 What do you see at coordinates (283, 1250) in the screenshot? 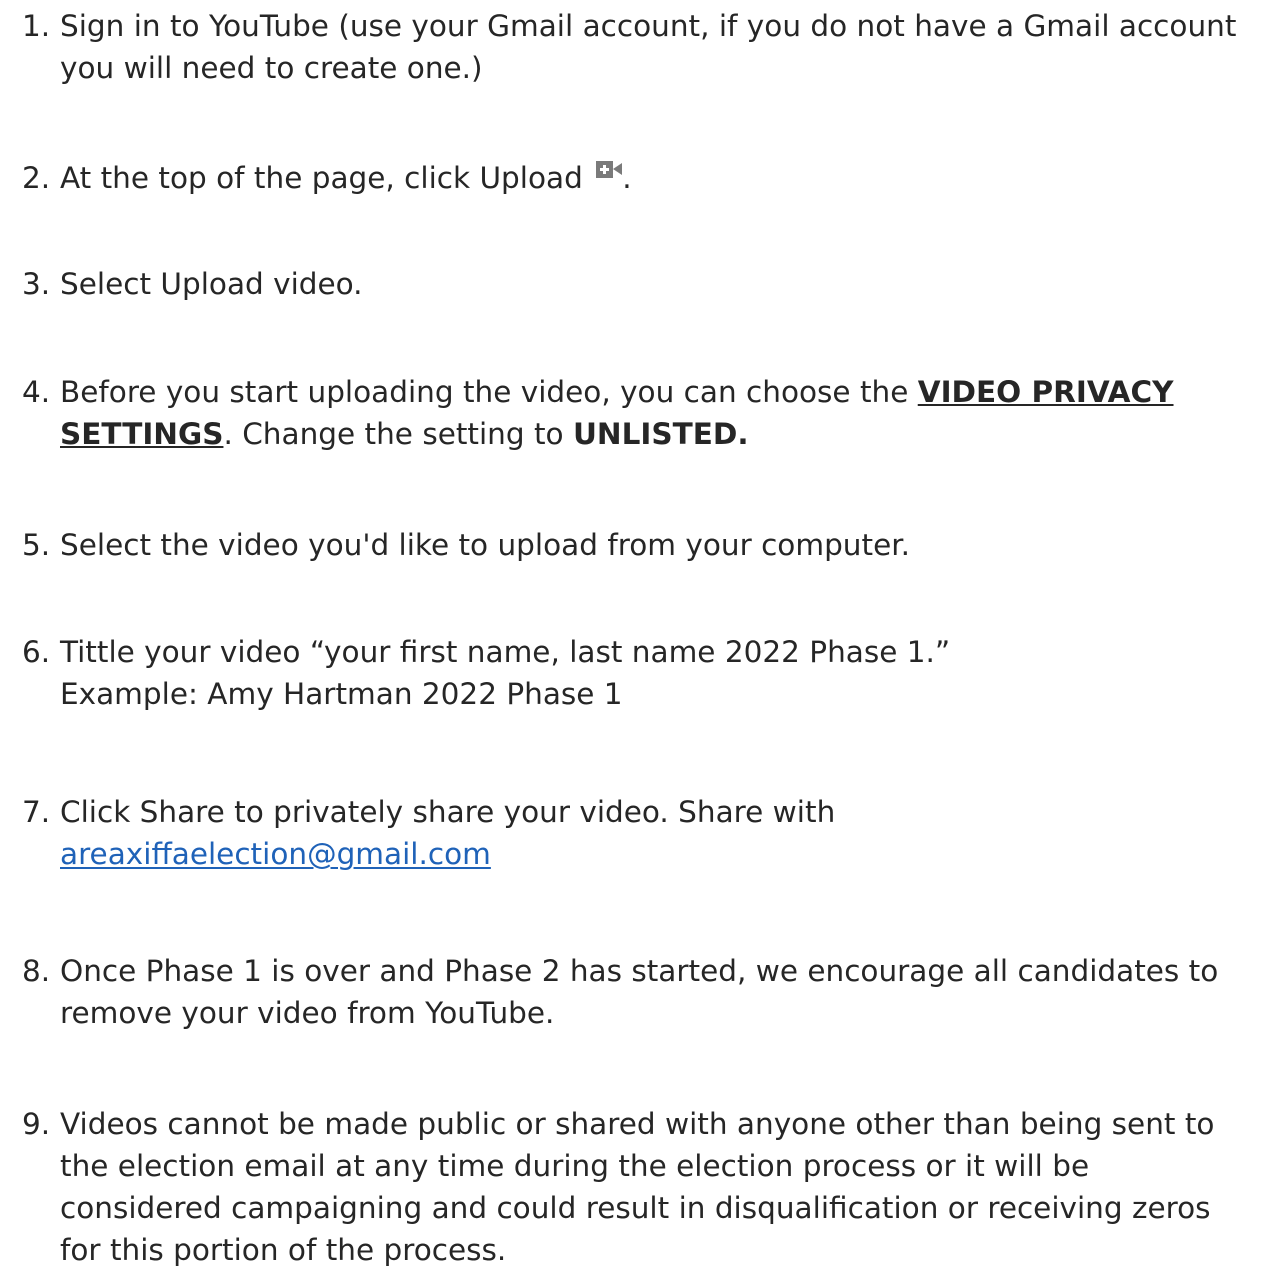
I see `step-text: for this portion of the process.` at bounding box center [283, 1250].